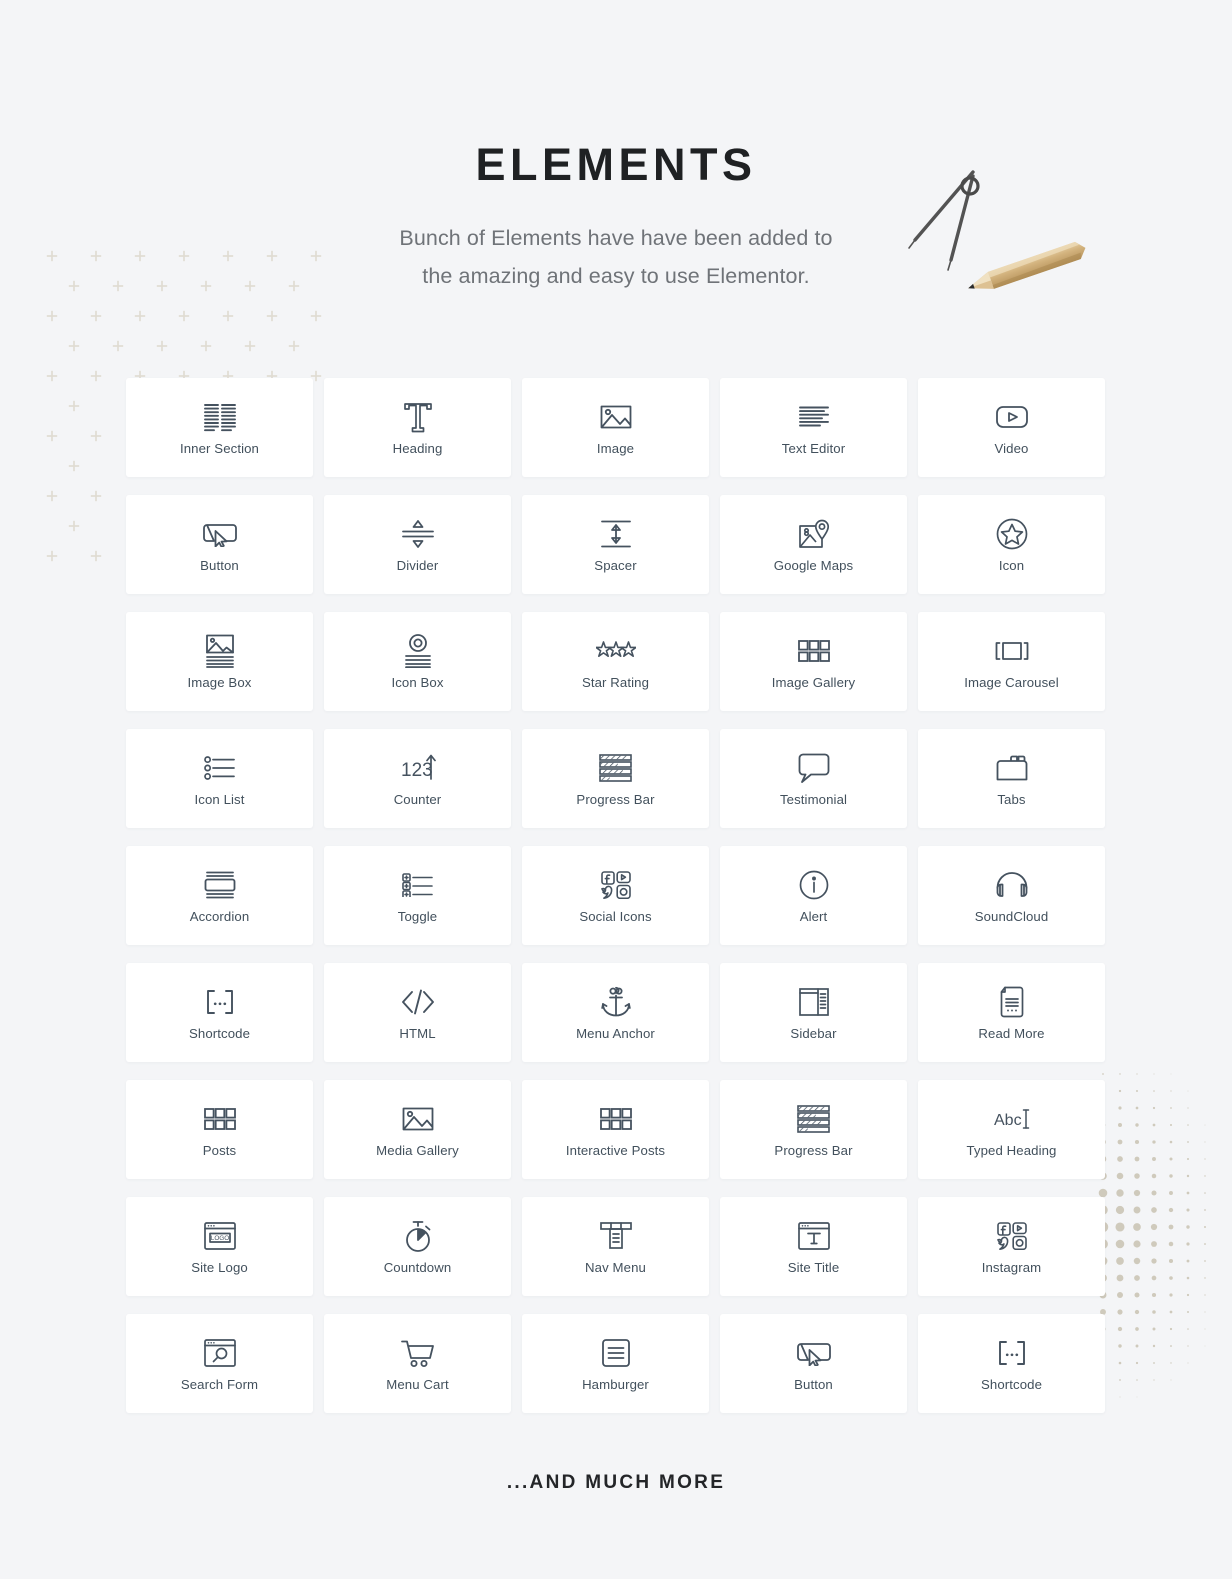 The image size is (1232, 1579). I want to click on element-card-label: Star Rating, so click(615, 683).